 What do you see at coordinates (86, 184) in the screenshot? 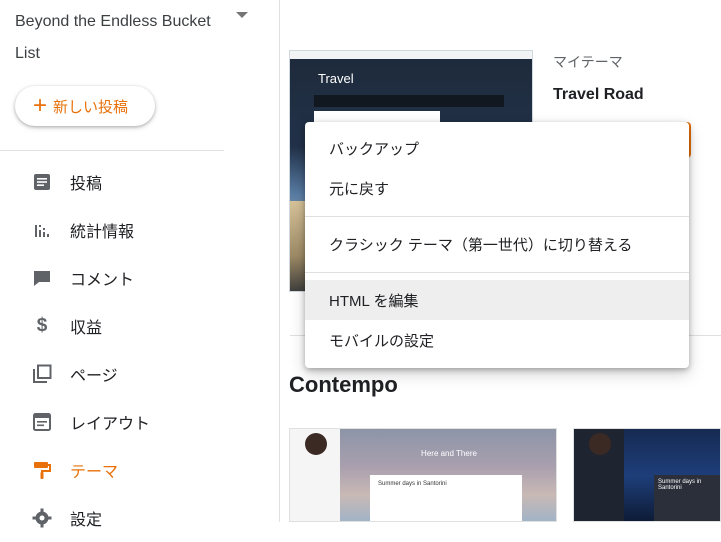
I see `sidebar-item-label: 投稿` at bounding box center [86, 184].